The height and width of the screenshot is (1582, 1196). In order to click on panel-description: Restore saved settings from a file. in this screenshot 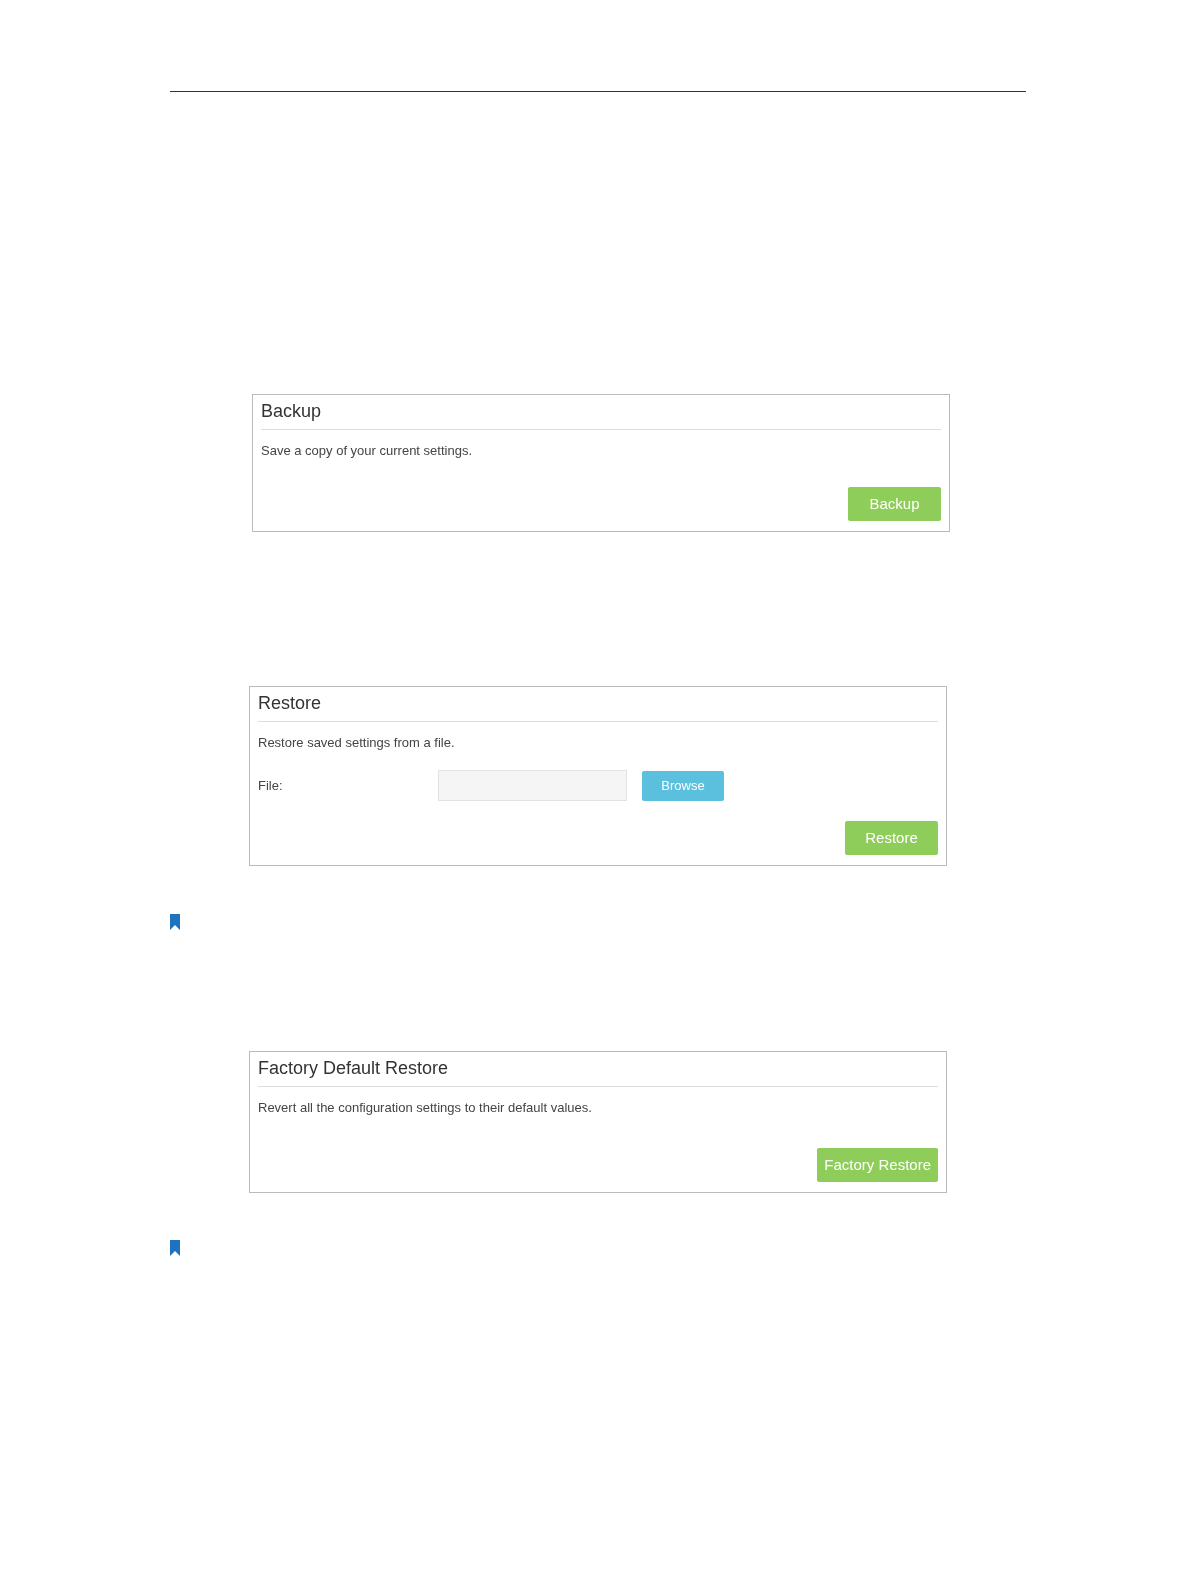, I will do `click(357, 743)`.